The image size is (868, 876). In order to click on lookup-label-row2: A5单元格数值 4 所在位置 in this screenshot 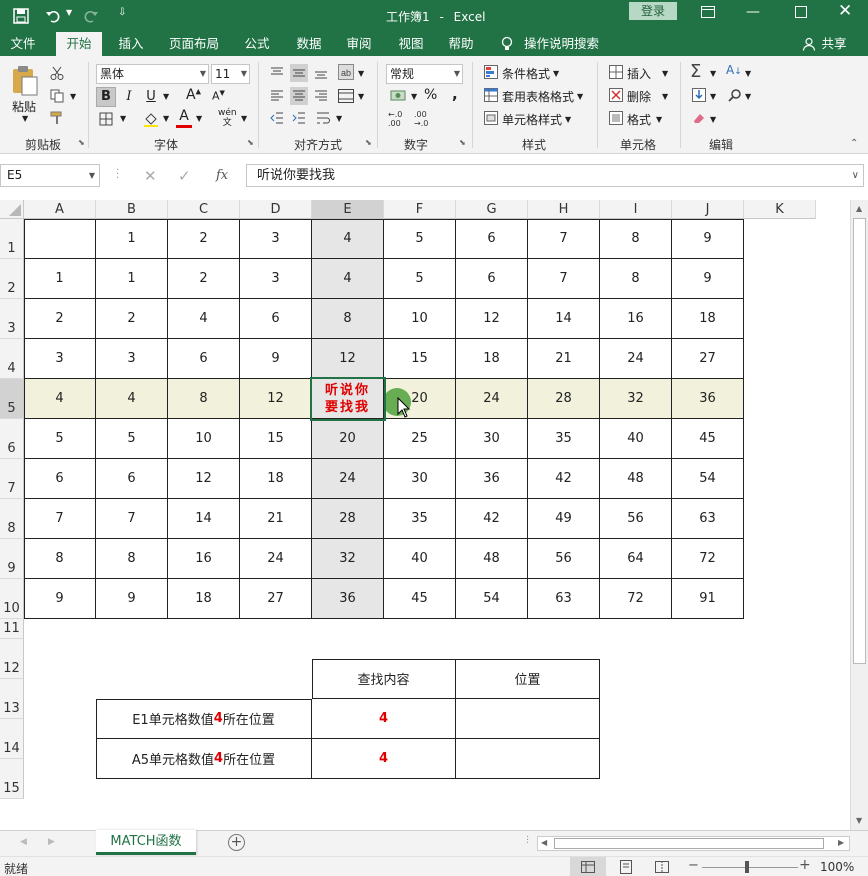, I will do `click(204, 759)`.